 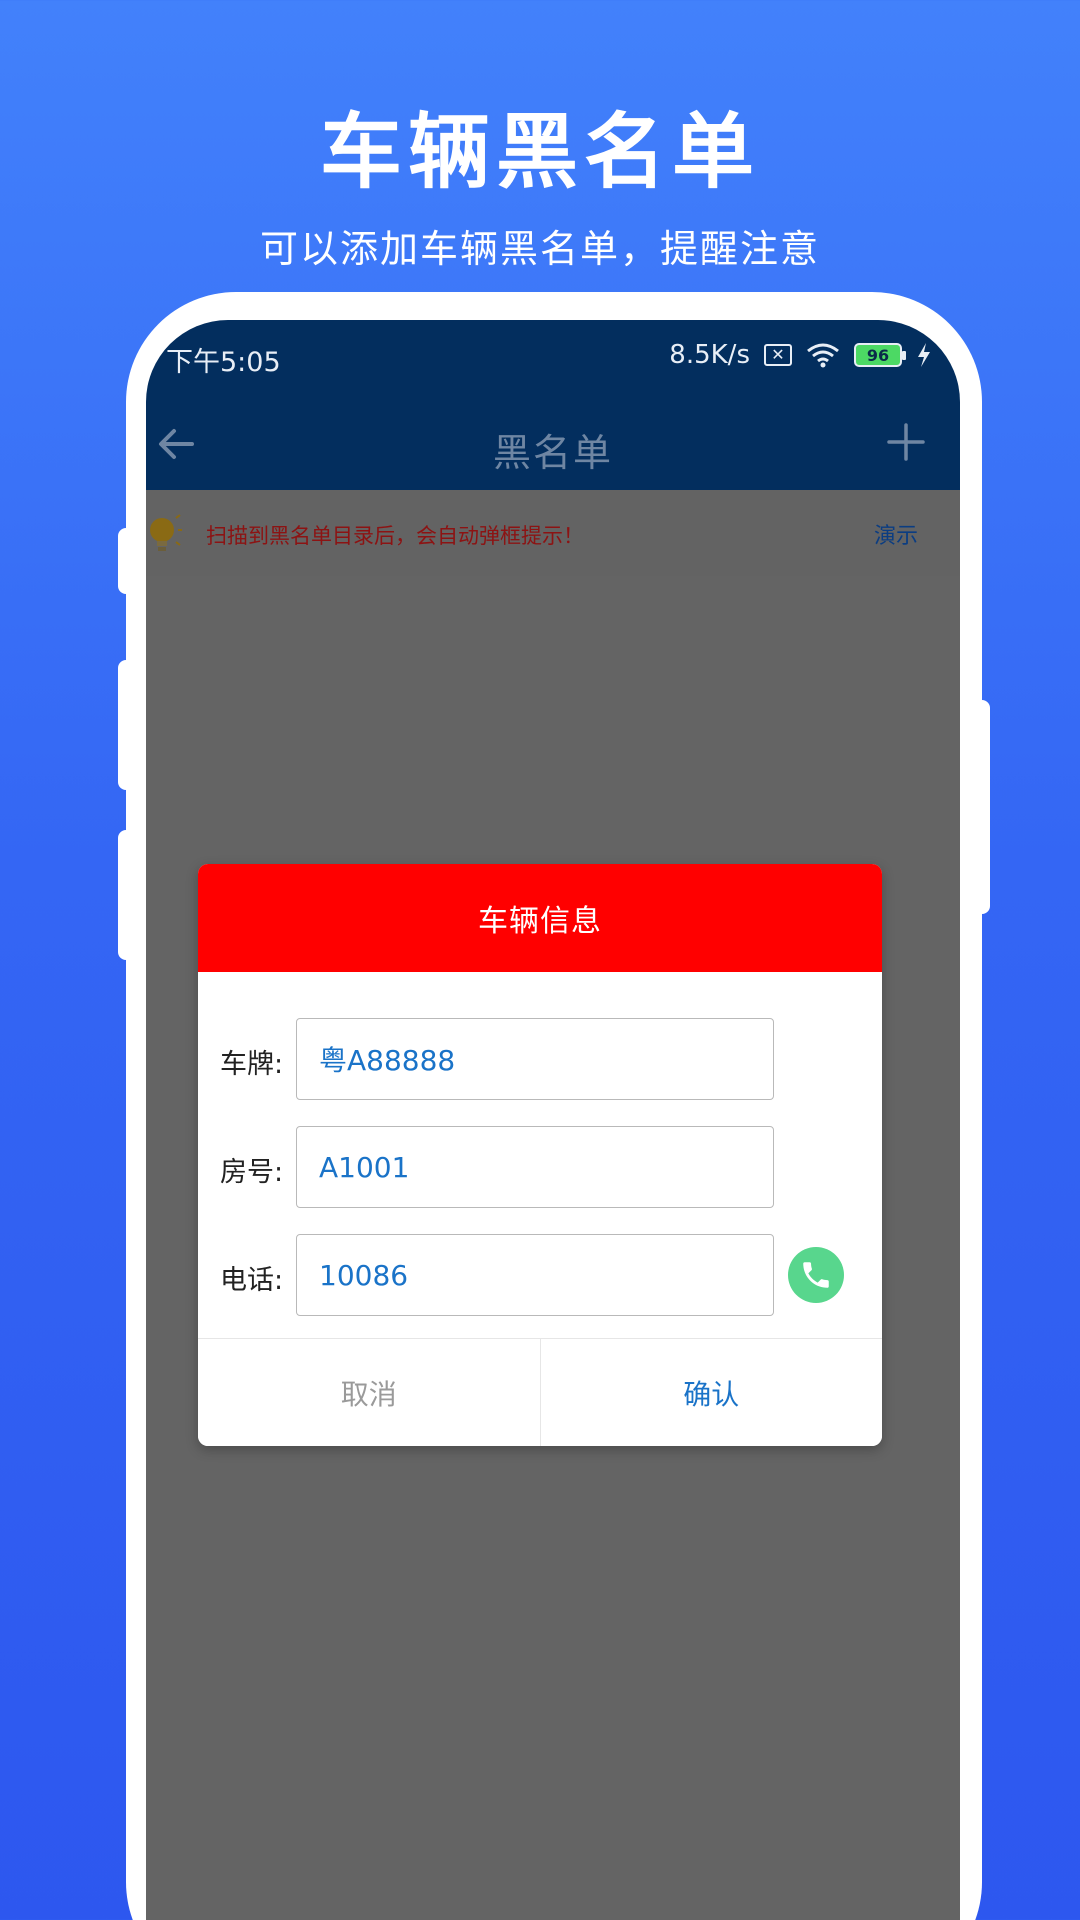 What do you see at coordinates (252, 1064) in the screenshot?
I see `plate-label: 车牌:` at bounding box center [252, 1064].